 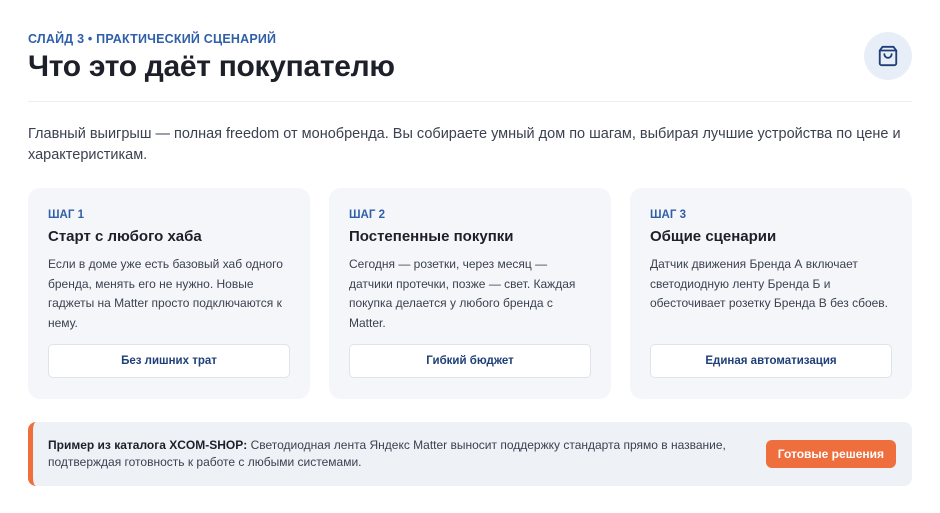 What do you see at coordinates (152, 39) in the screenshot?
I see `slide-eyebrow: СЛАЙД 3 • ПРАКТИЧЕСКИЙ СЦЕНАРИЙ` at bounding box center [152, 39].